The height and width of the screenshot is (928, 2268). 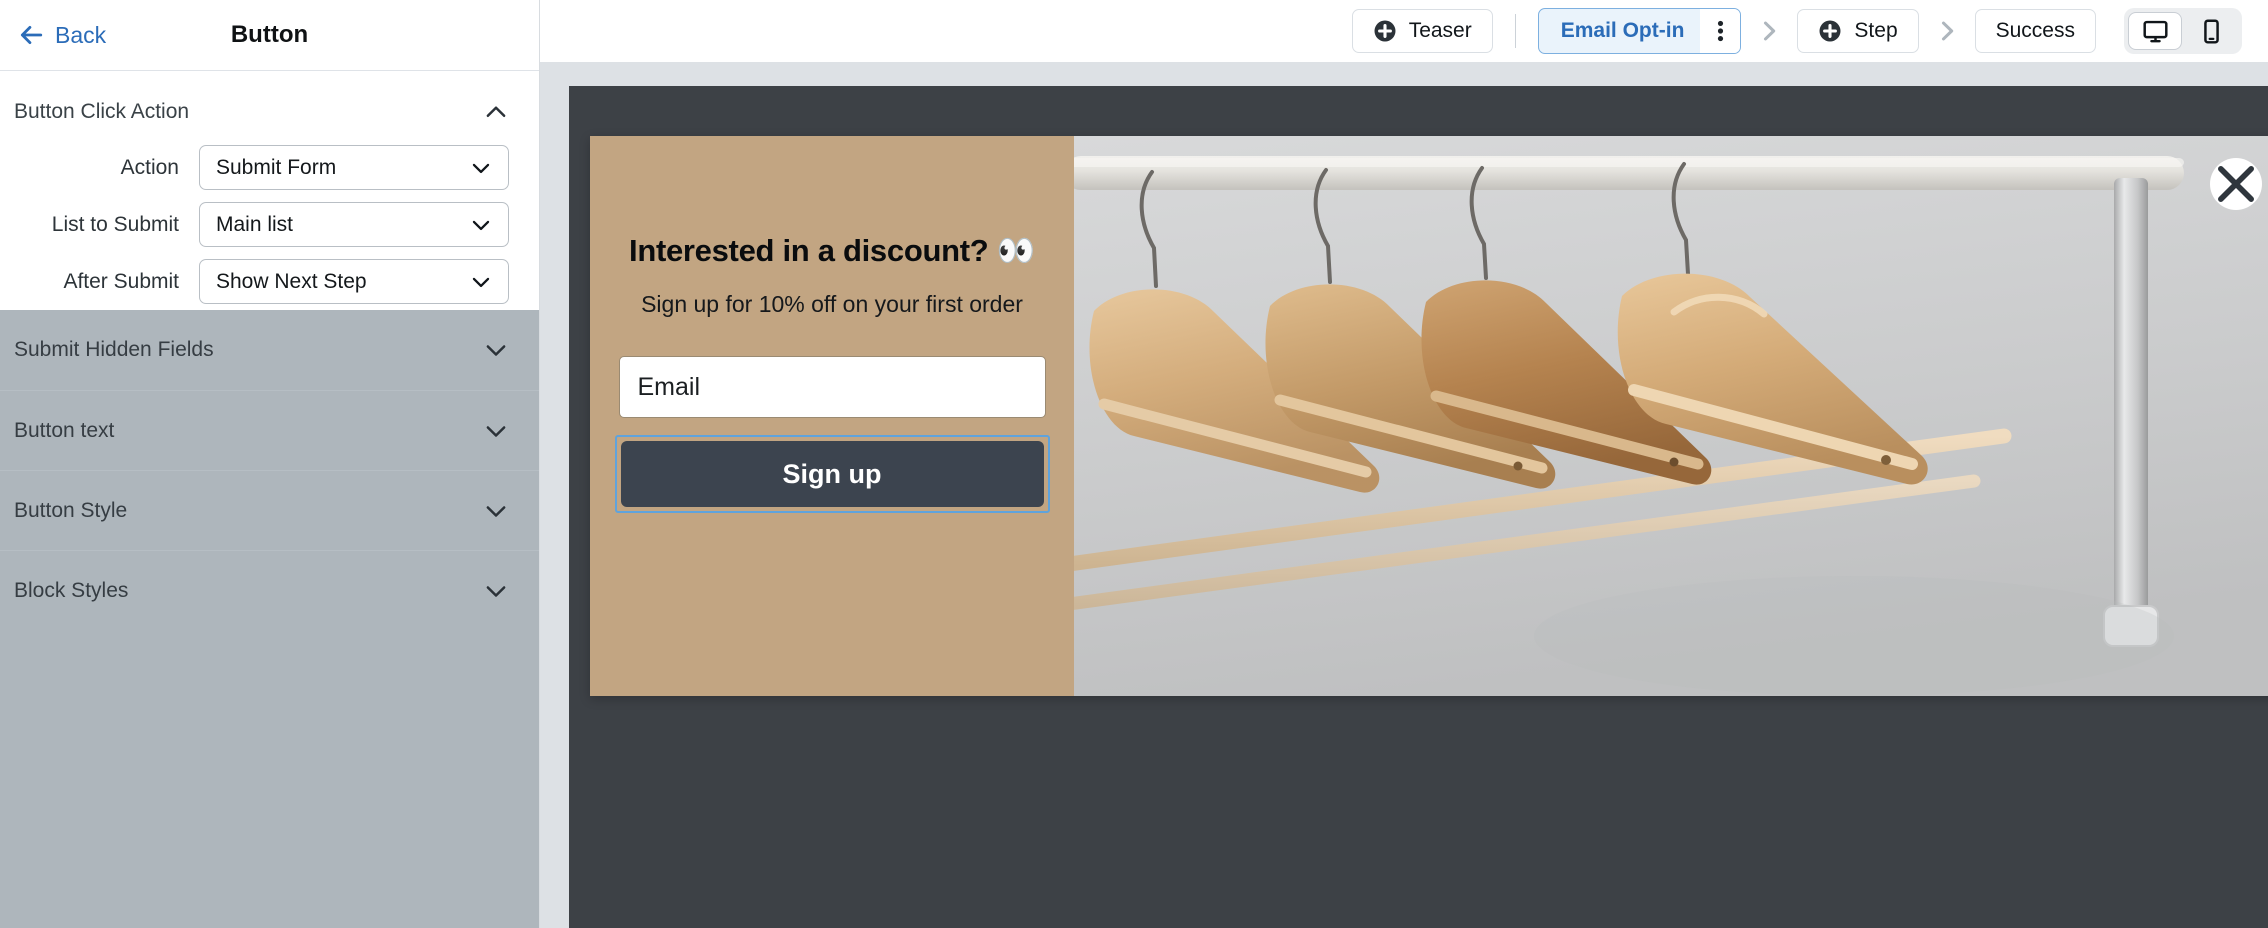 I want to click on popup-headline: Interested in a discount? 👀, so click(x=832, y=250).